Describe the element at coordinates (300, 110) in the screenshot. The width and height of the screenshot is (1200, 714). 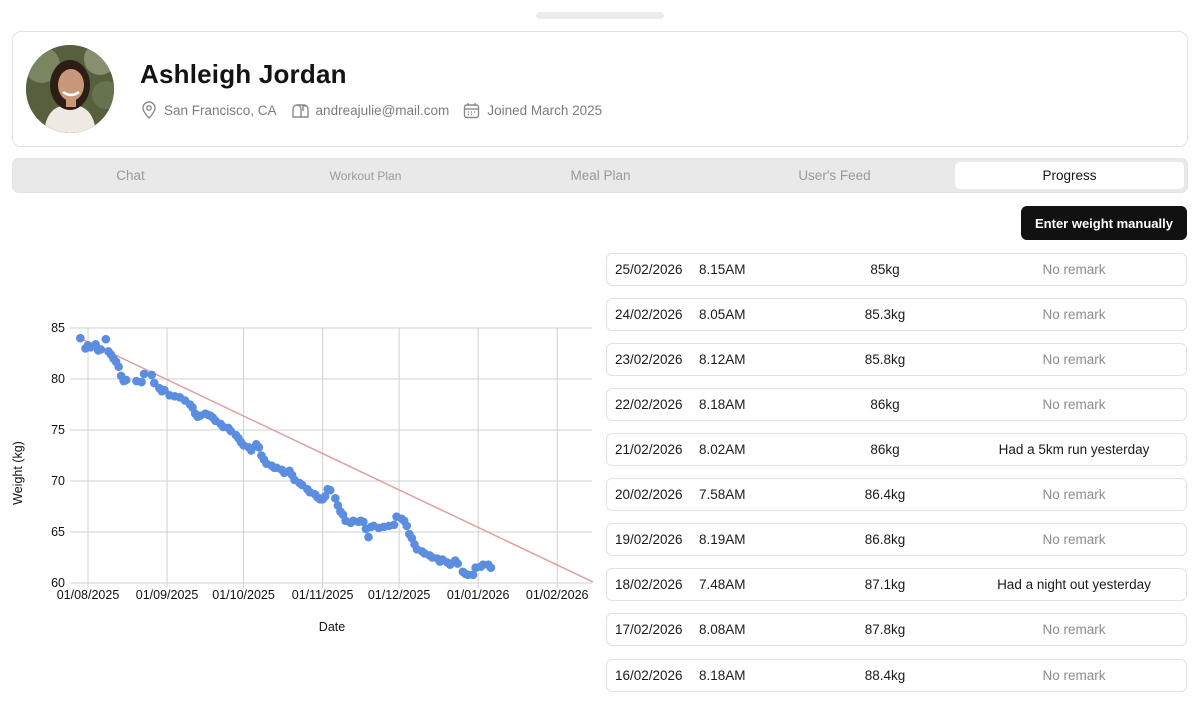
I see `mailbox-icon` at that location.